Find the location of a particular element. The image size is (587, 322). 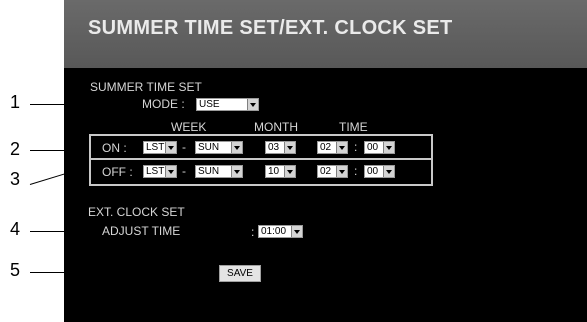

off-month-value: 10 is located at coordinates (274, 171).